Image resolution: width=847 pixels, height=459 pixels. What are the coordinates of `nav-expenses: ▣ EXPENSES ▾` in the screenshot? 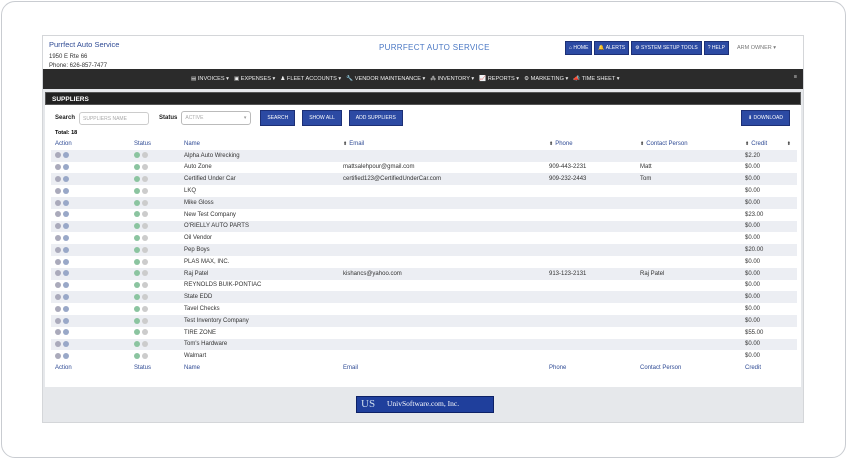 It's located at (254, 79).